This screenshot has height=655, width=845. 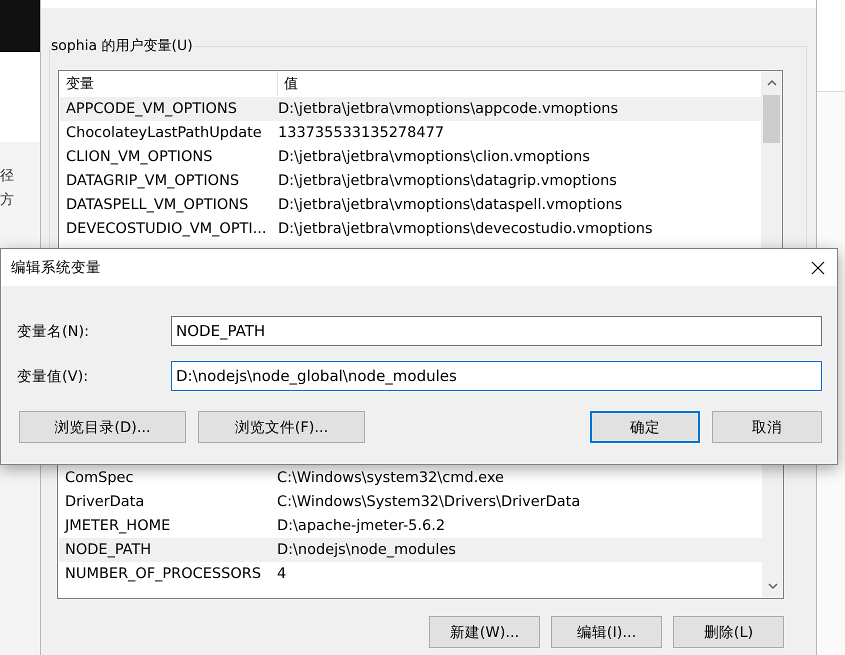 I want to click on variable-value: 133735533135278477, so click(x=361, y=133).